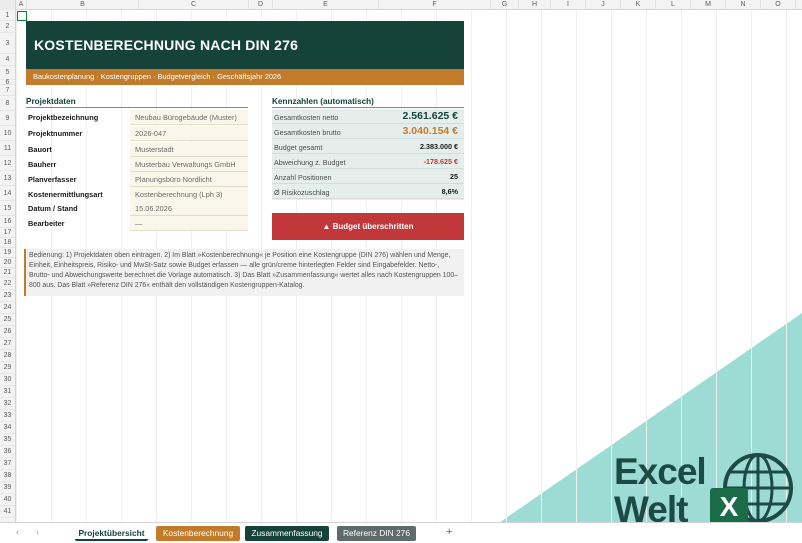 The height and width of the screenshot is (543, 802). What do you see at coordinates (7, 60) in the screenshot?
I see `row-header-4: 4` at bounding box center [7, 60].